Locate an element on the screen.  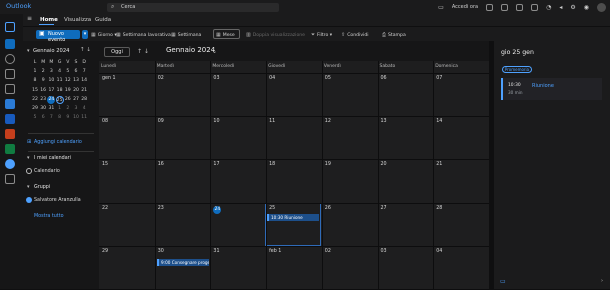
calendar-item: Calendario is located at coordinates (47, 171).